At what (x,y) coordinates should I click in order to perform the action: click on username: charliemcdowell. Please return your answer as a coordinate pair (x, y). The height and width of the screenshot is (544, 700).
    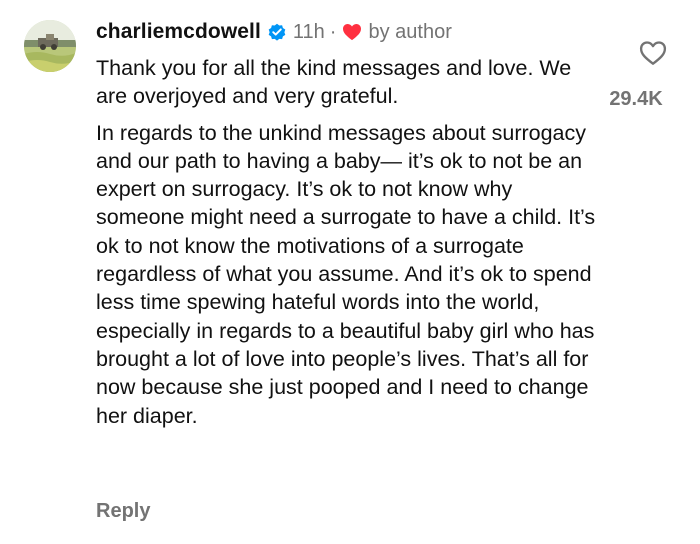
    Looking at the image, I should click on (178, 32).